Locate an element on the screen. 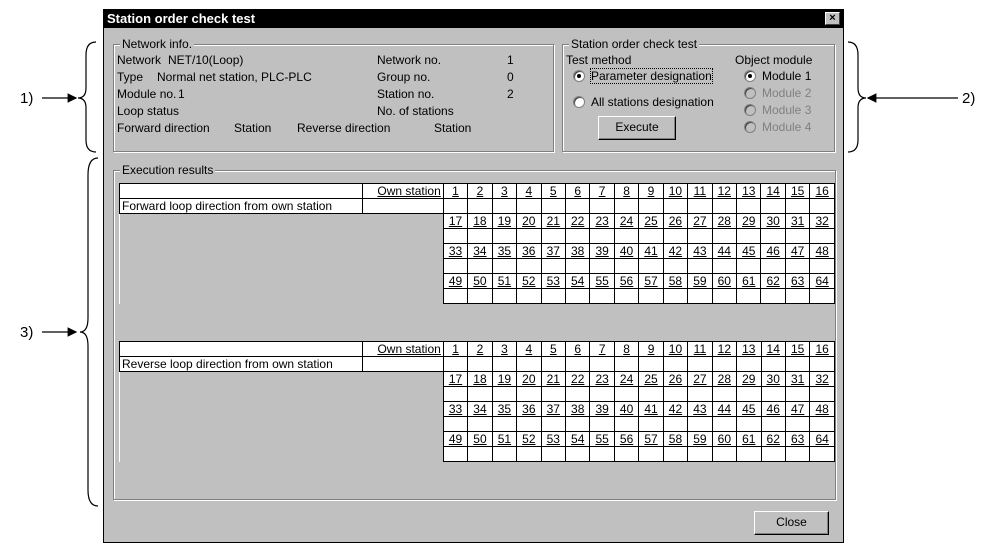 Image resolution: width=988 pixels, height=544 pixels. close-icon: × is located at coordinates (832, 18).